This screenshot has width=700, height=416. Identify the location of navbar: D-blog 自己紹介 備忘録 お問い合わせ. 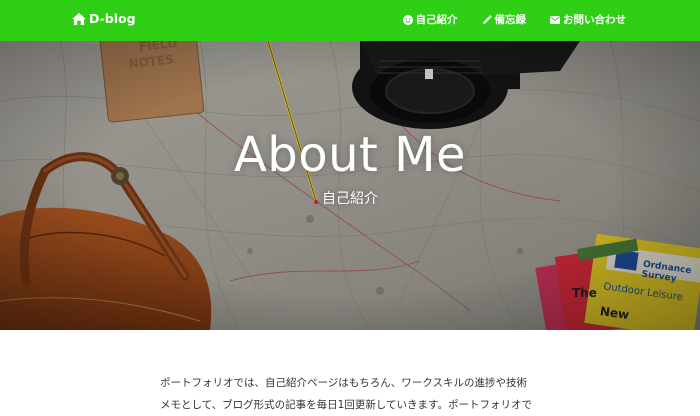
(350, 20).